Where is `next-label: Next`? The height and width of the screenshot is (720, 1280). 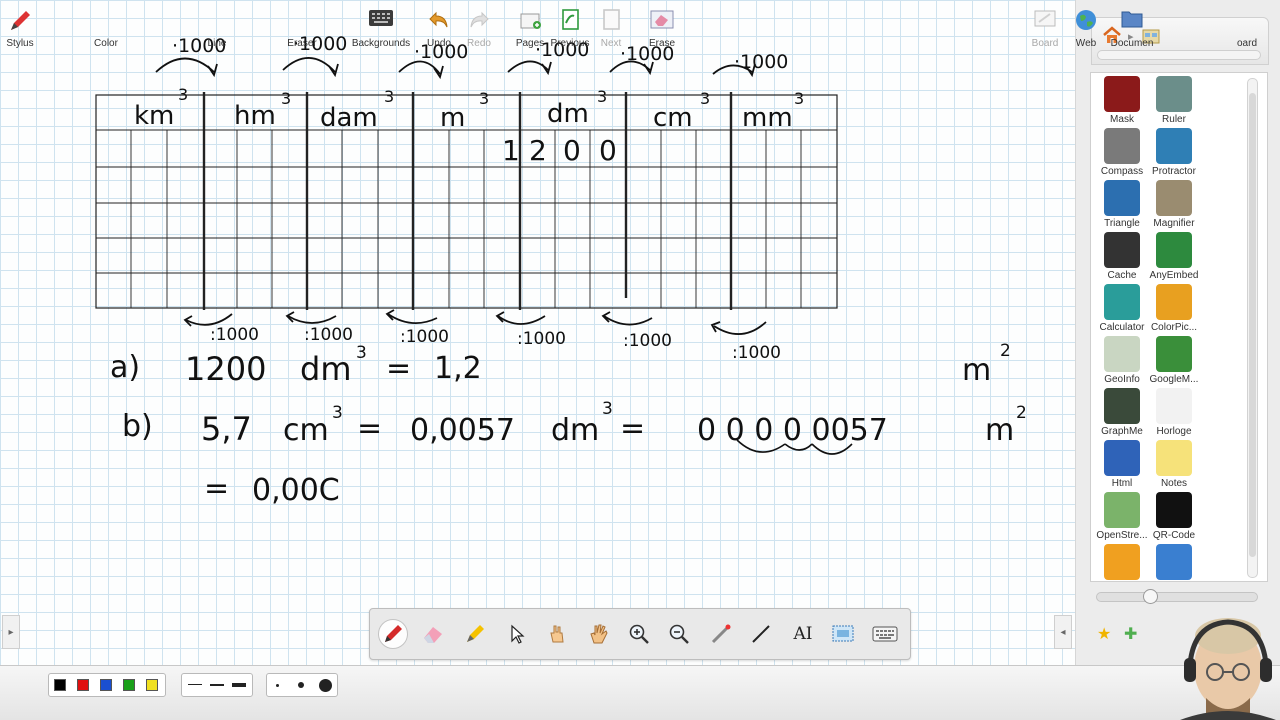
next-label: Next is located at coordinates (611, 43).